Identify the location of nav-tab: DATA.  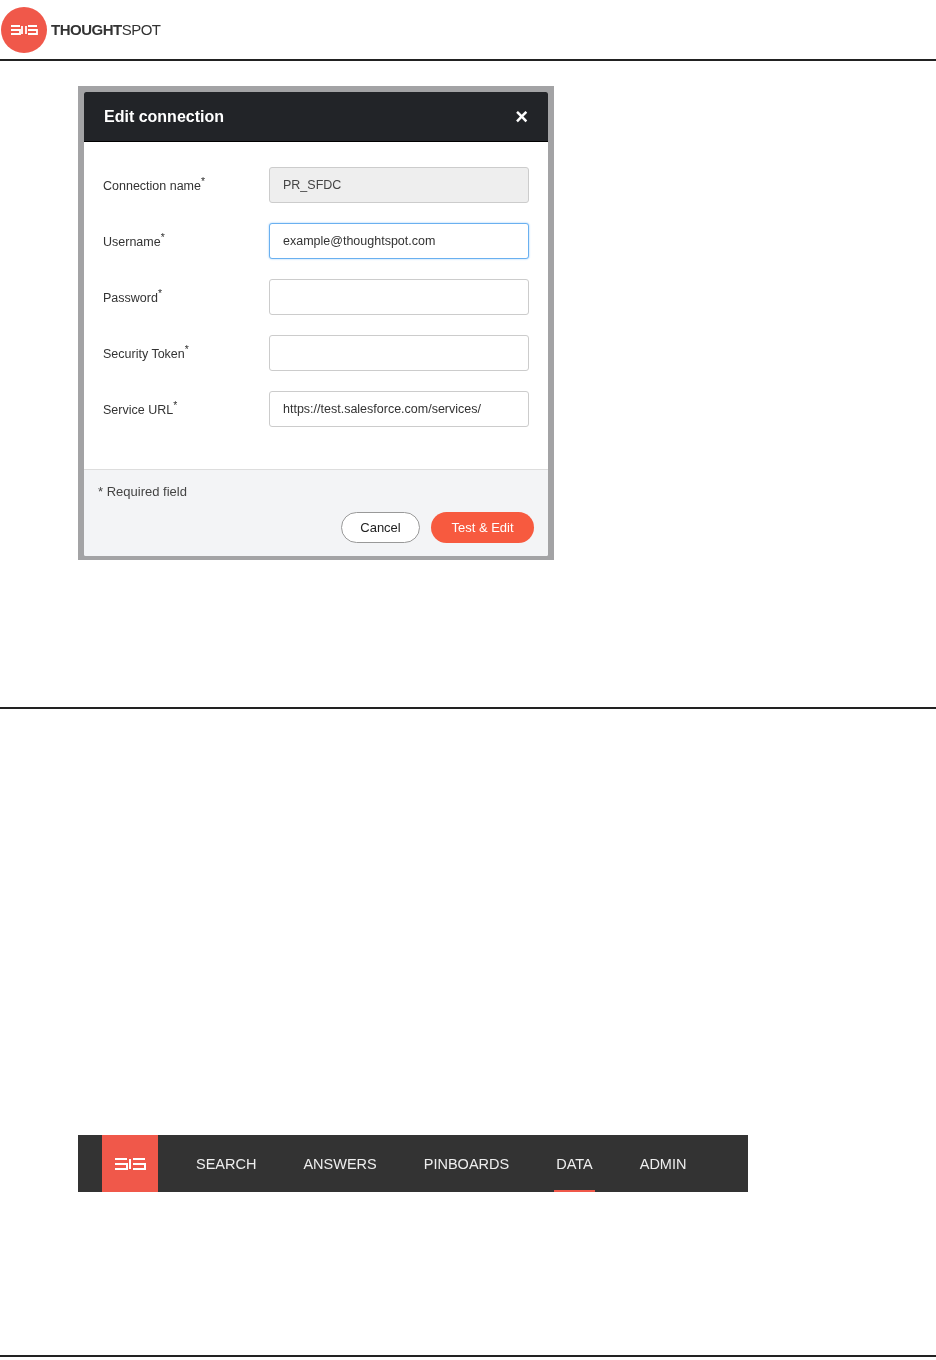
(574, 1163).